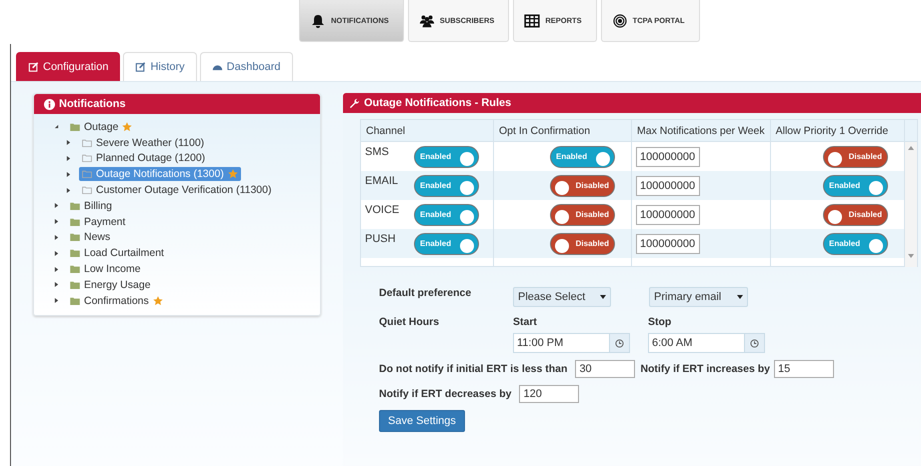 The image size is (921, 466). Describe the element at coordinates (97, 221) in the screenshot. I see `tree-item: Payment` at that location.